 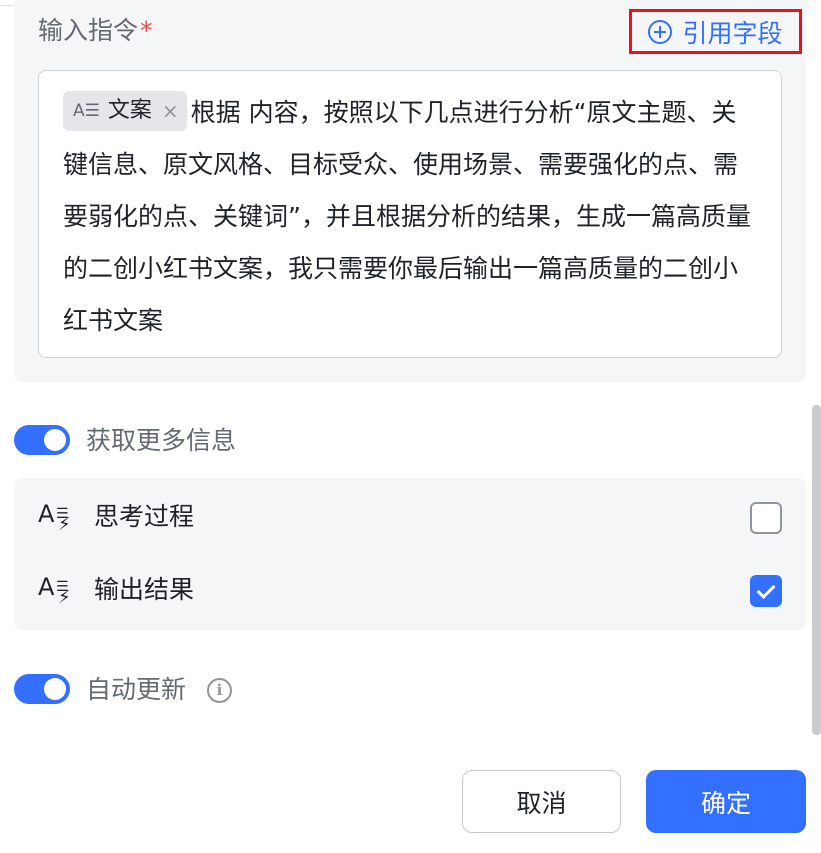 I want to click on required-mark: *, so click(x=146, y=30).